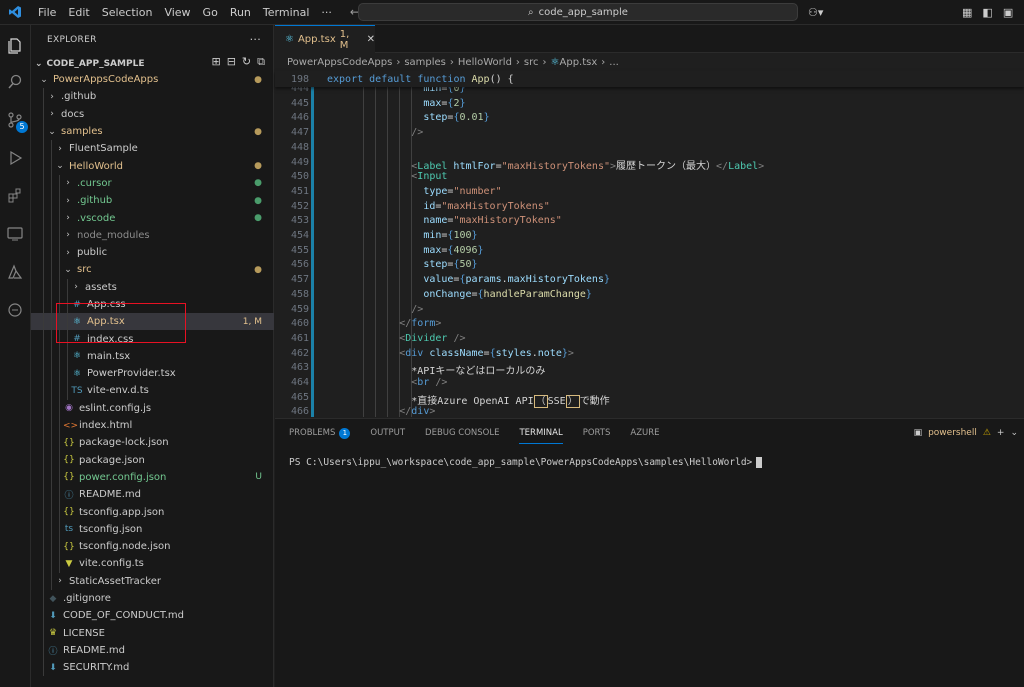  I want to click on tree-item-label: .github, so click(95, 201).